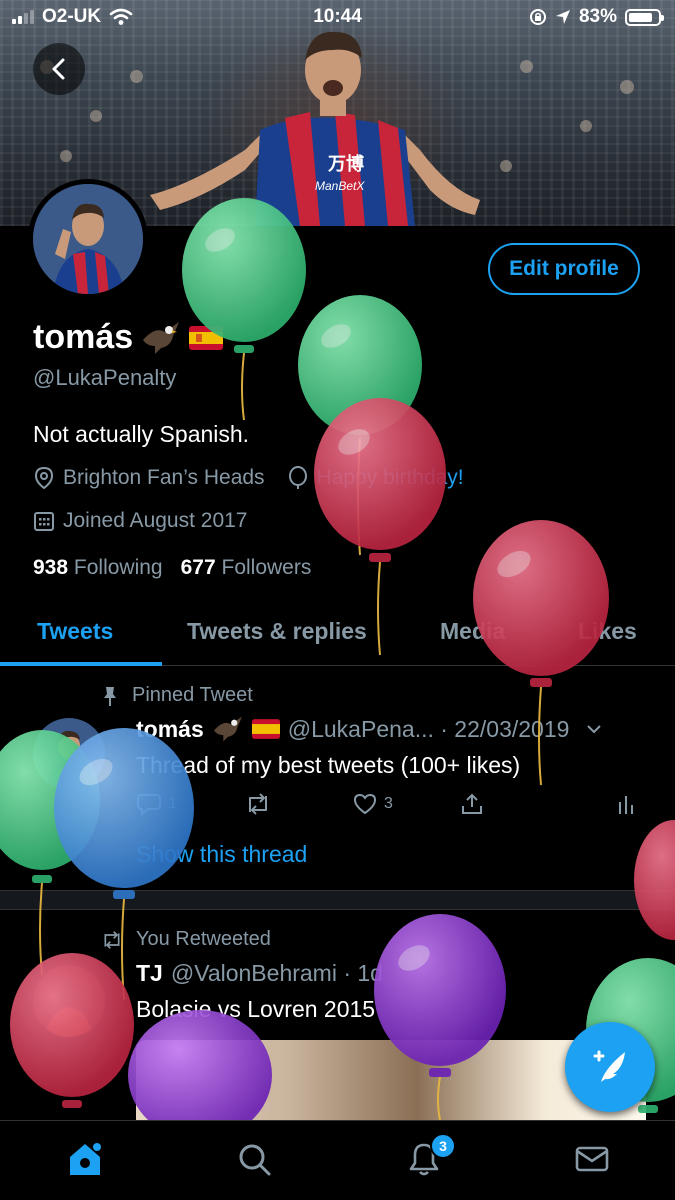 The width and height of the screenshot is (675, 1200). I want to click on profile-handle: @LukaPenalty, so click(105, 377).